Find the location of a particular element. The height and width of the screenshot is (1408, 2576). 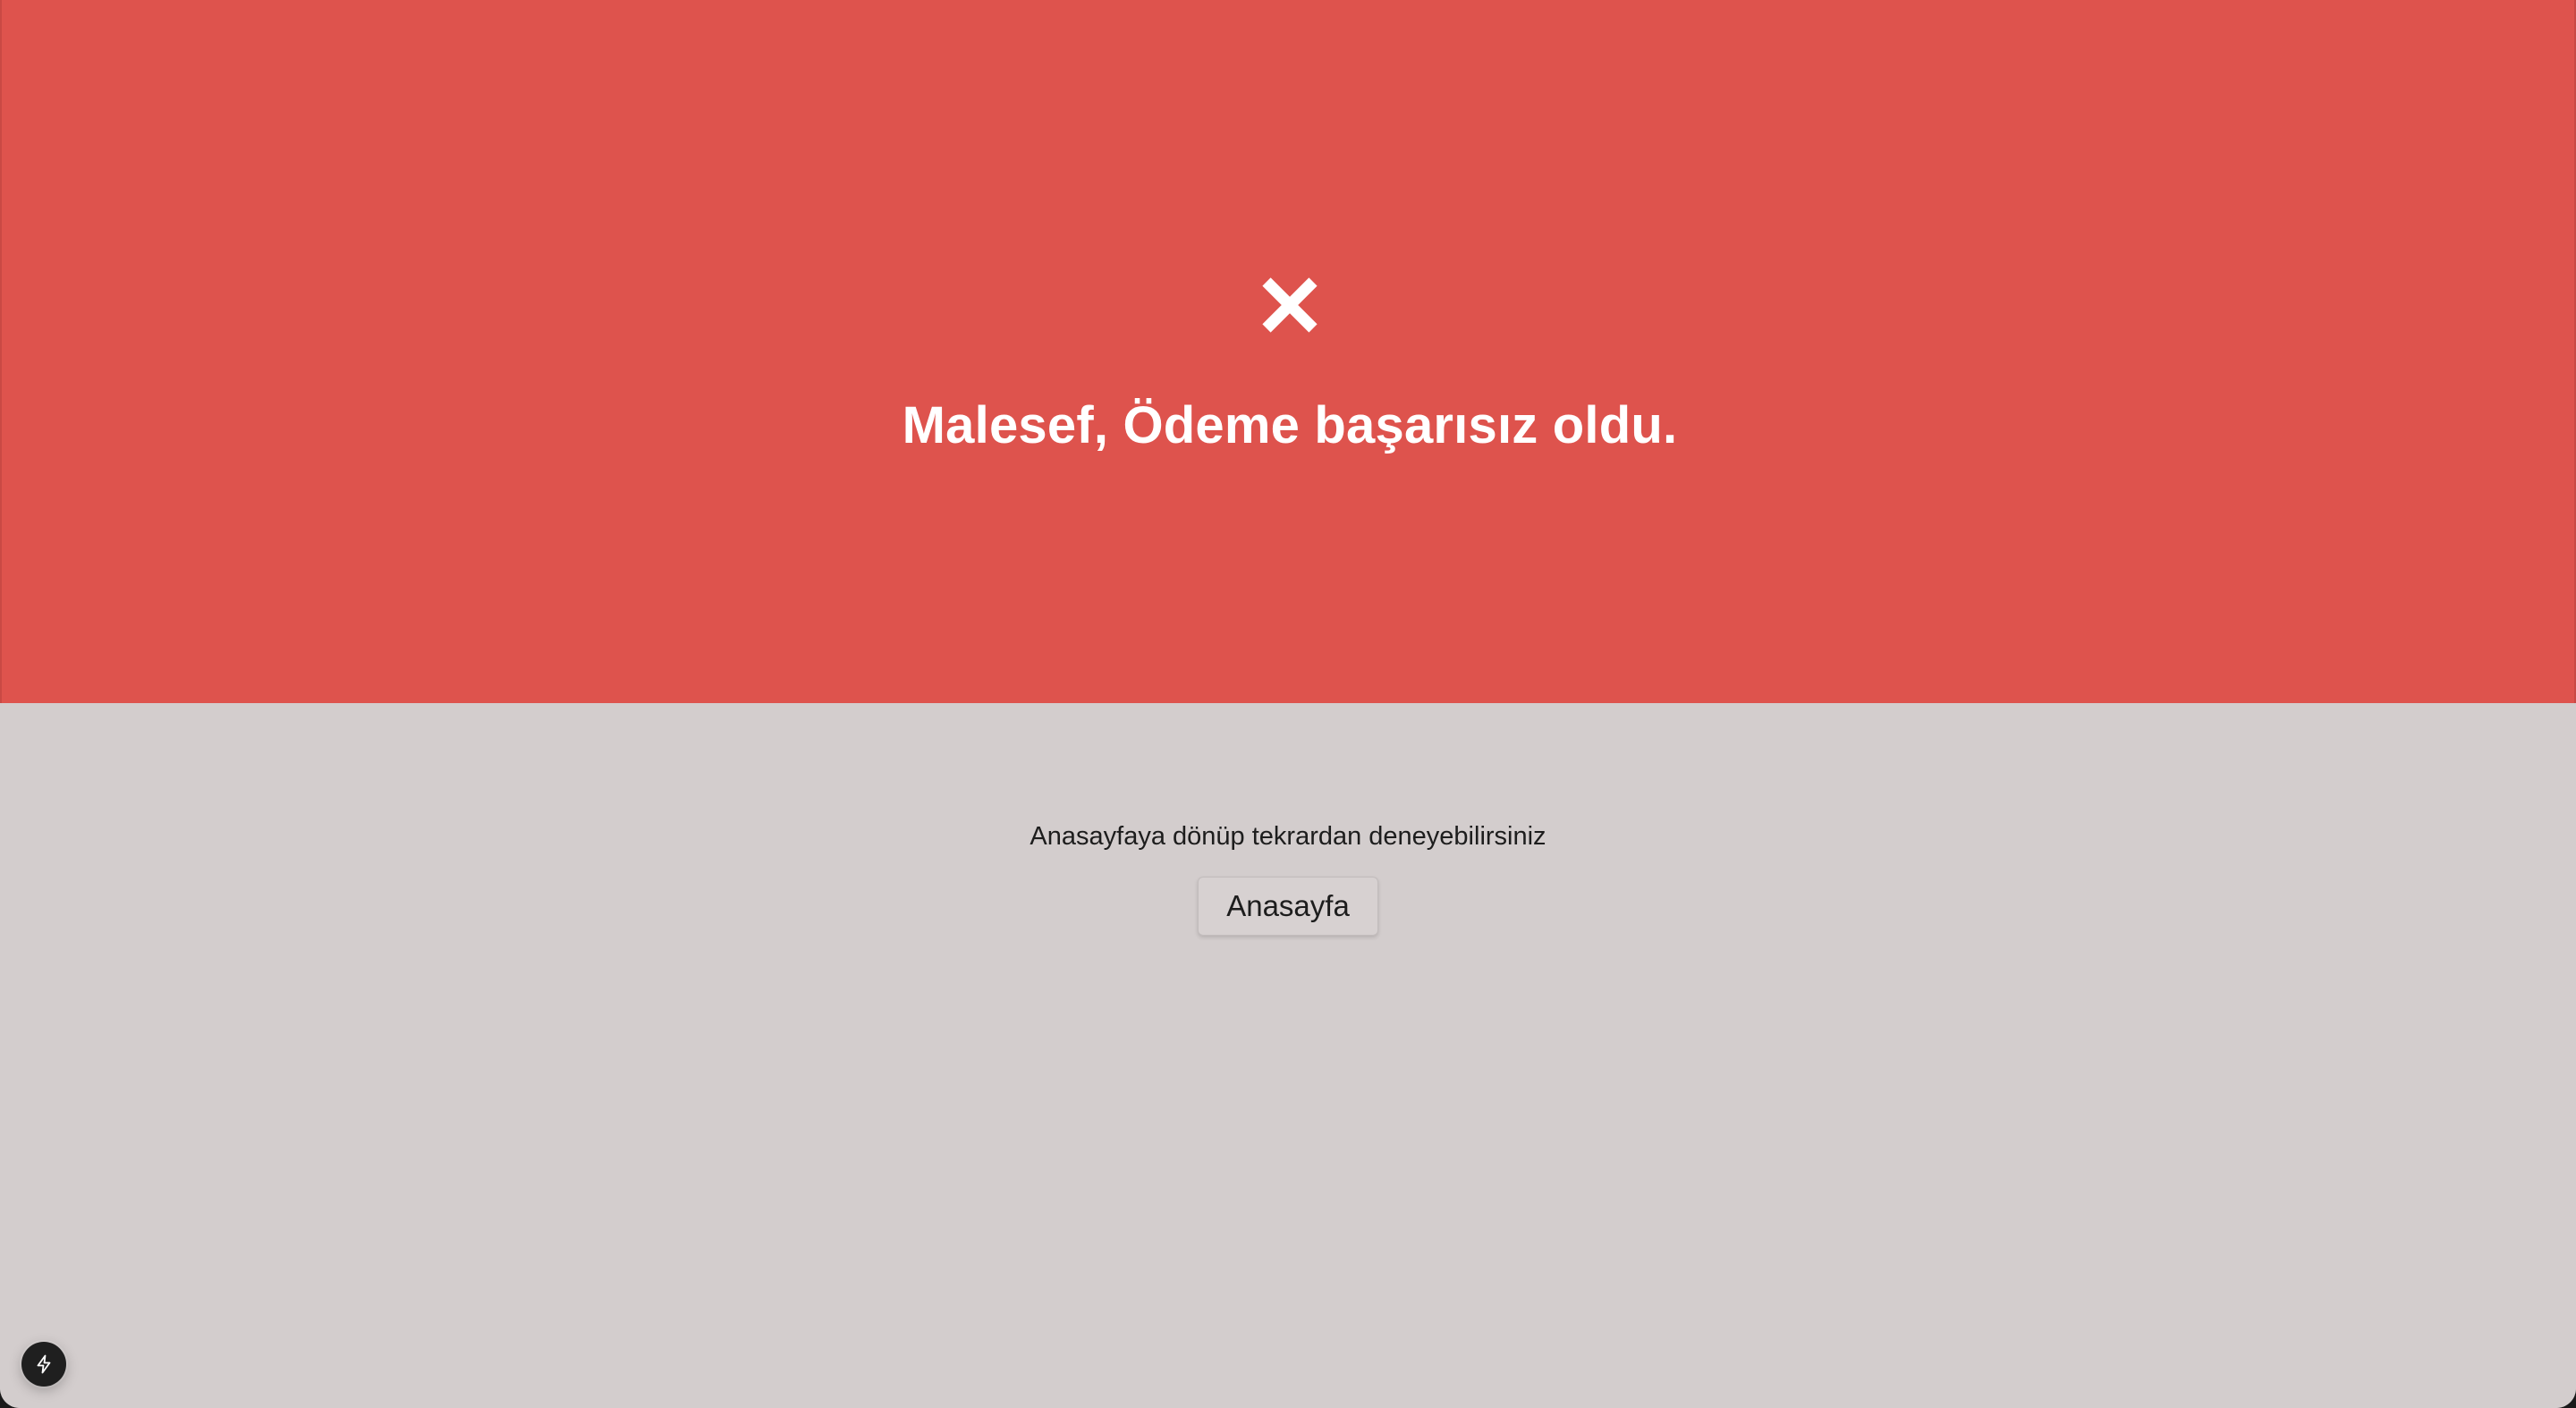

lightning-icon is located at coordinates (44, 1364).